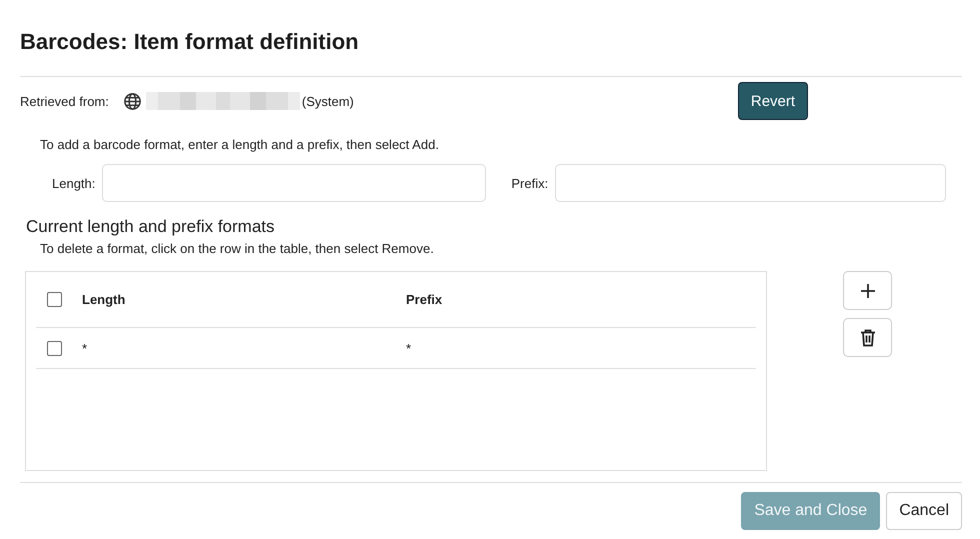 The width and height of the screenshot is (980, 539). I want to click on remove-button, so click(867, 337).